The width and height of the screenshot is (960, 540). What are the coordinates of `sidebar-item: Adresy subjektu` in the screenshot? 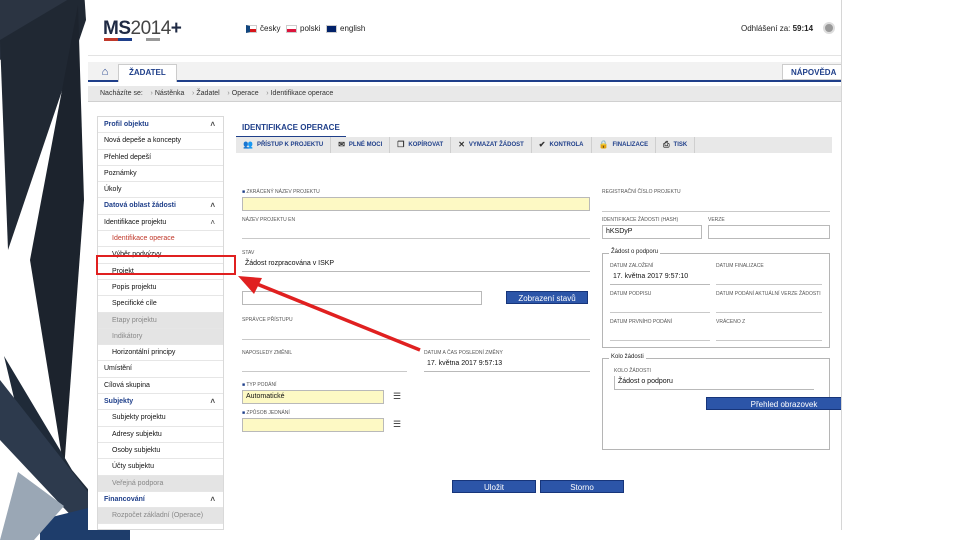 It's located at (160, 435).